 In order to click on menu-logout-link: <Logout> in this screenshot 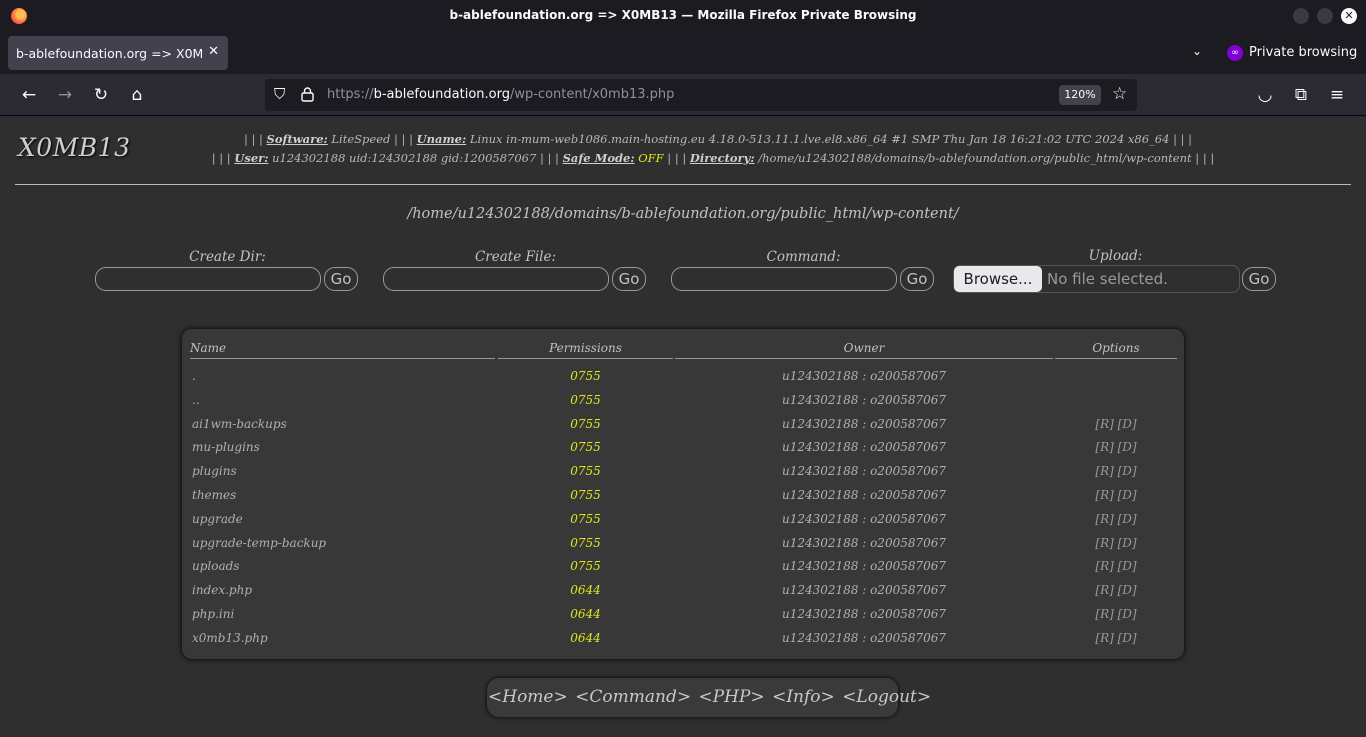, I will do `click(886, 697)`.